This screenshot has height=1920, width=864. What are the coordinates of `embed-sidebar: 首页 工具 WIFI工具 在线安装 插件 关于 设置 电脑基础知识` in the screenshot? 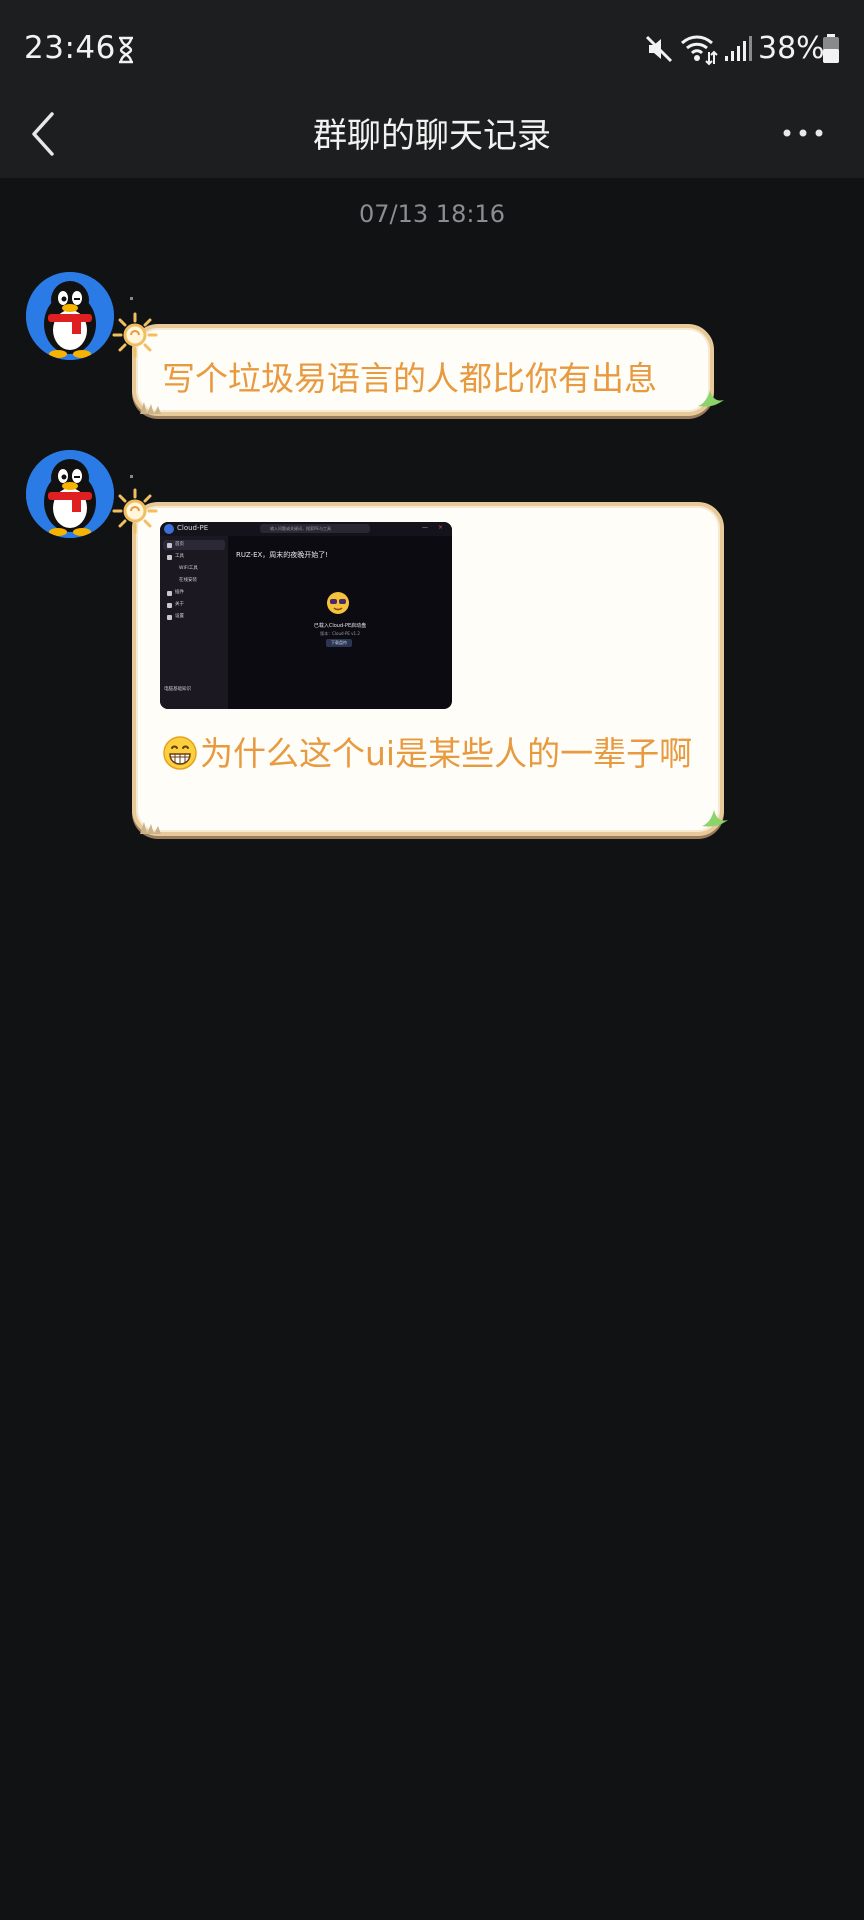 It's located at (194, 622).